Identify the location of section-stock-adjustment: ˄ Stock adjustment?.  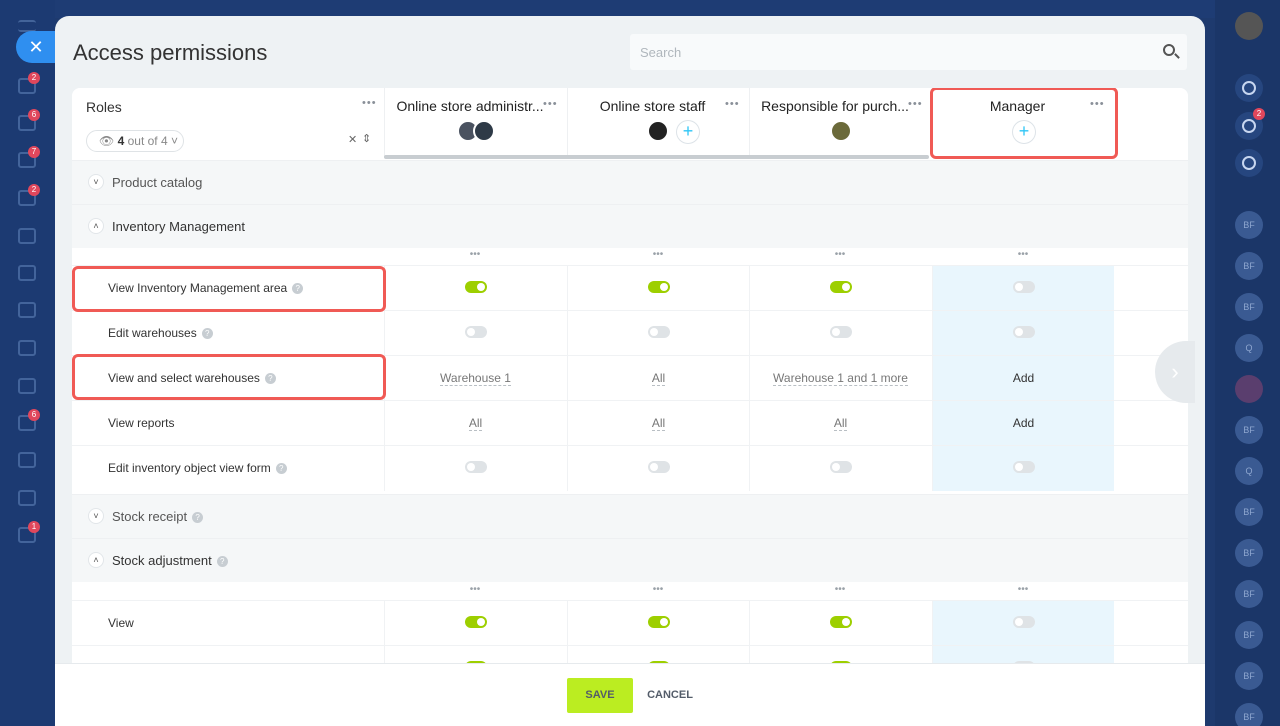
(630, 560).